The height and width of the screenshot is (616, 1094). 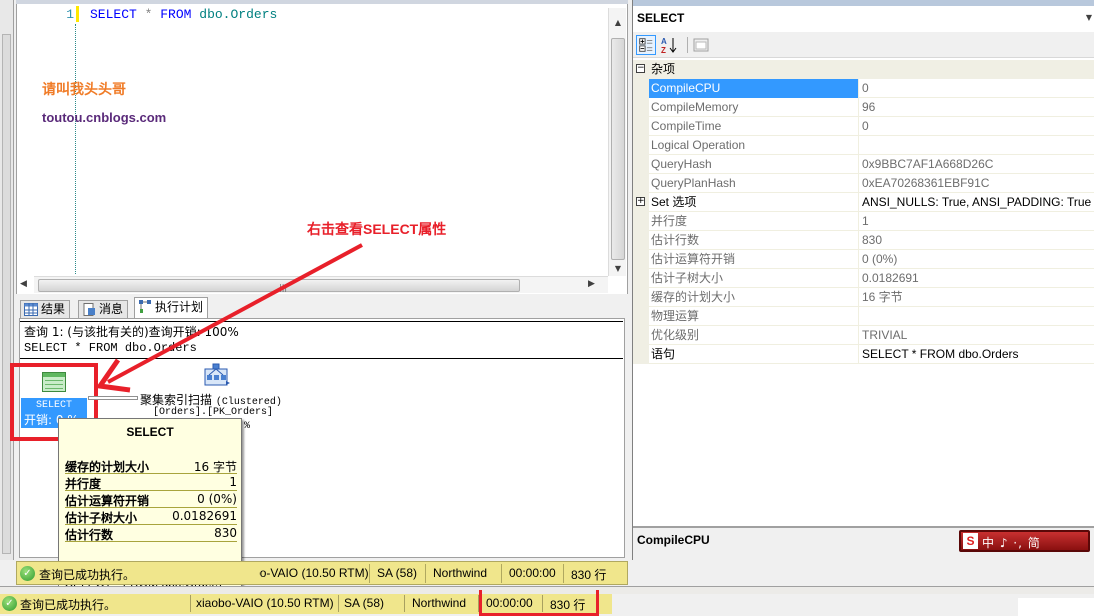 What do you see at coordinates (113, 14) in the screenshot?
I see `keyword-select: SELECT` at bounding box center [113, 14].